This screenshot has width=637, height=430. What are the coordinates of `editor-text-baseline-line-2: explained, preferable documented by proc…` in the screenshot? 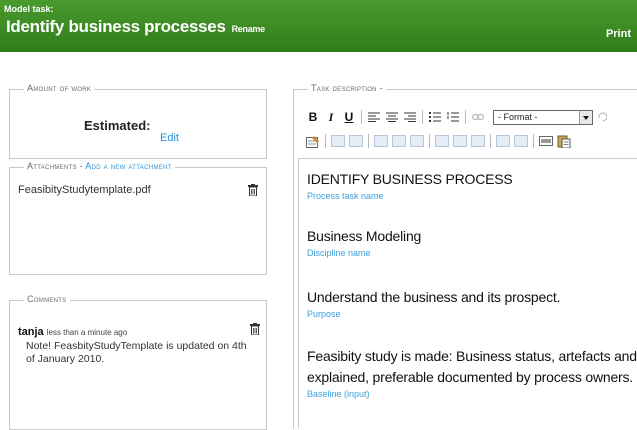 It's located at (470, 377).